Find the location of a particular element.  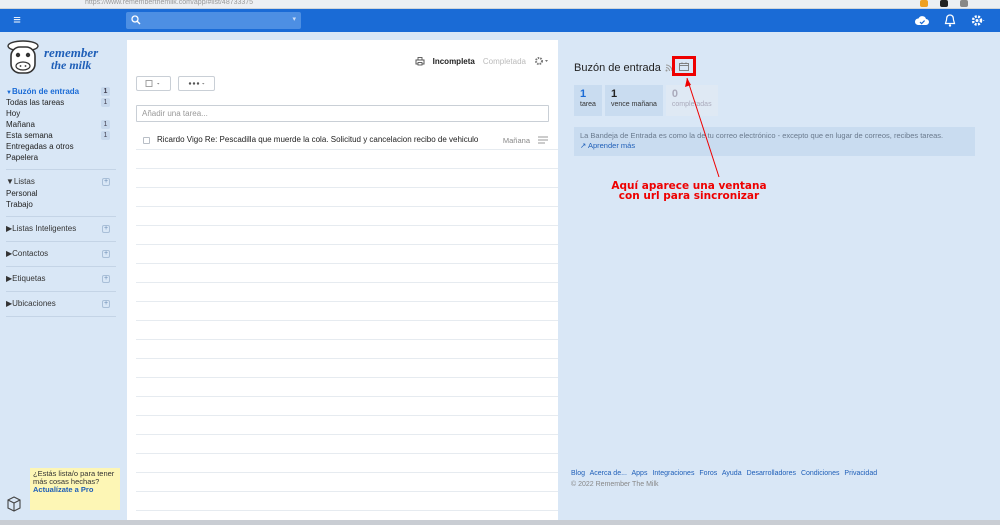

sidebar-group-locations: ▶Ubicaciones + is located at coordinates (61, 304).